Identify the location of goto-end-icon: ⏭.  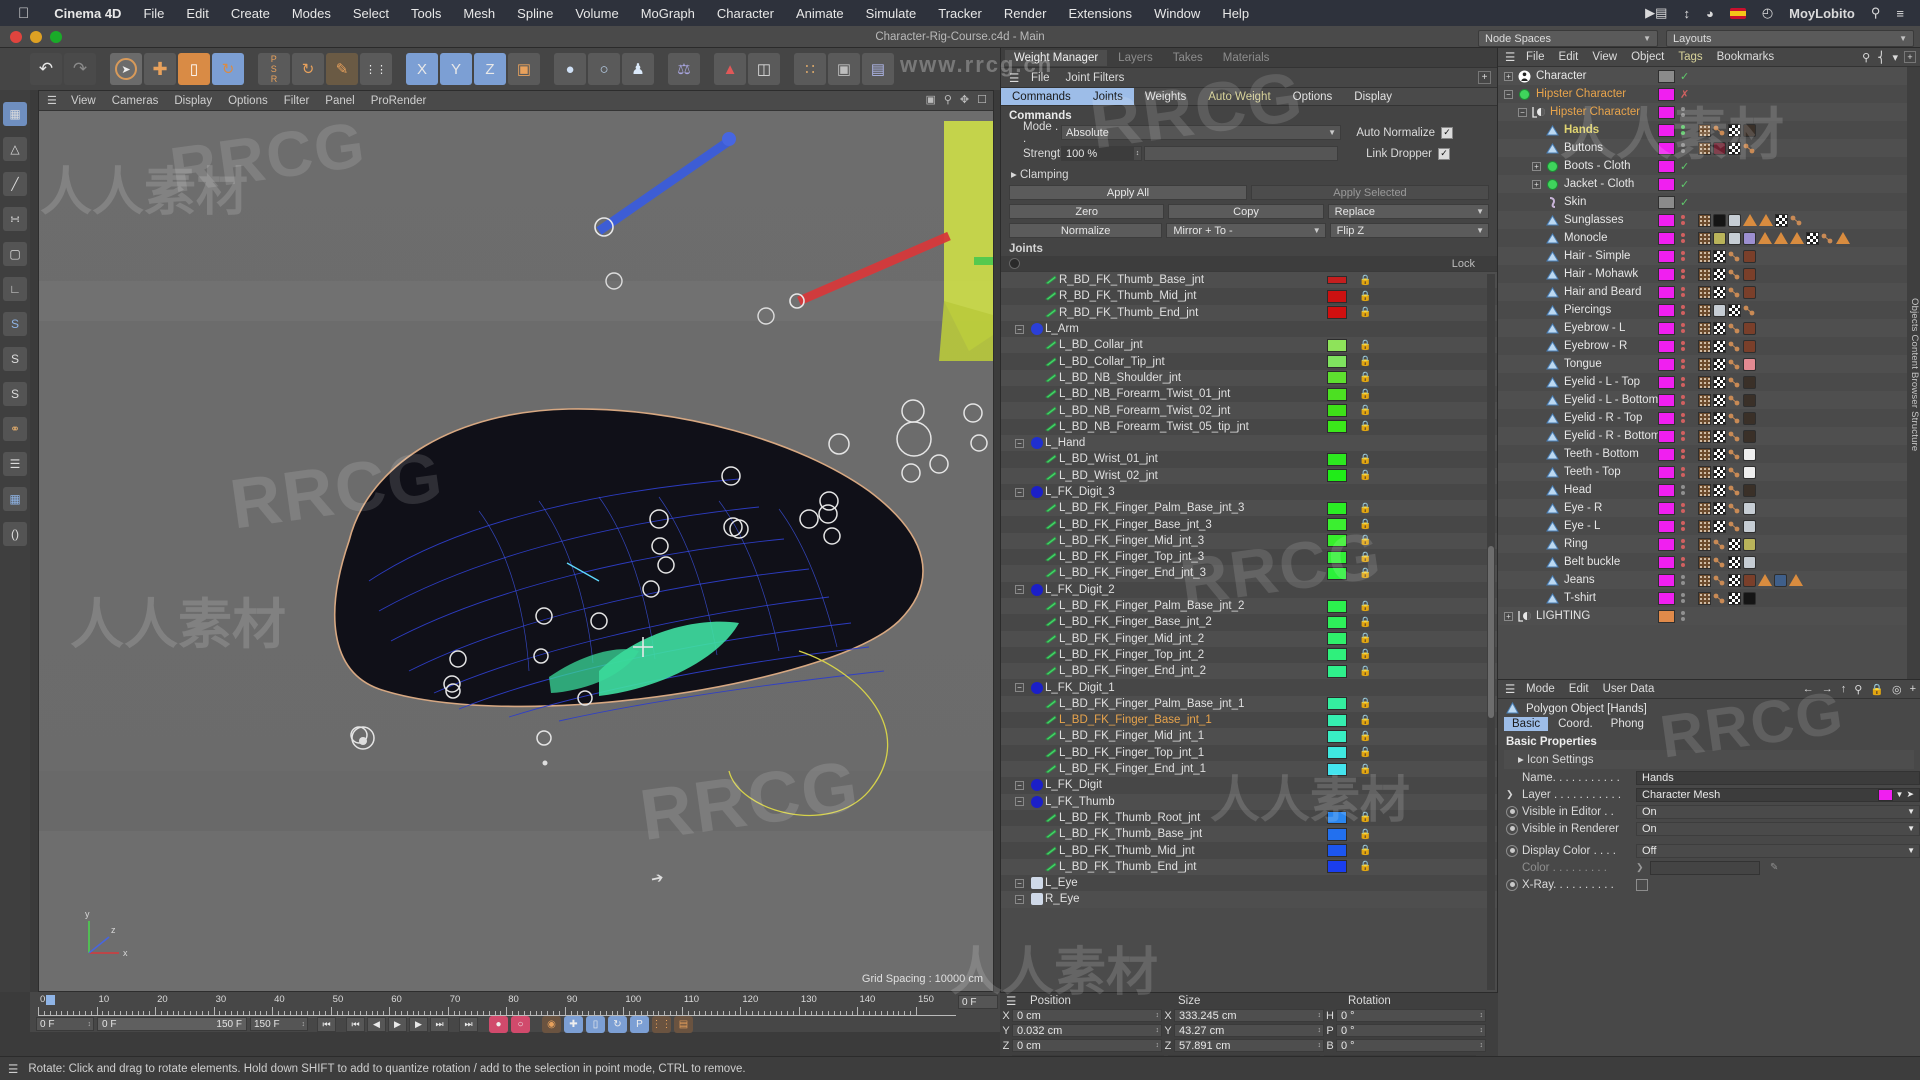
(468, 1024).